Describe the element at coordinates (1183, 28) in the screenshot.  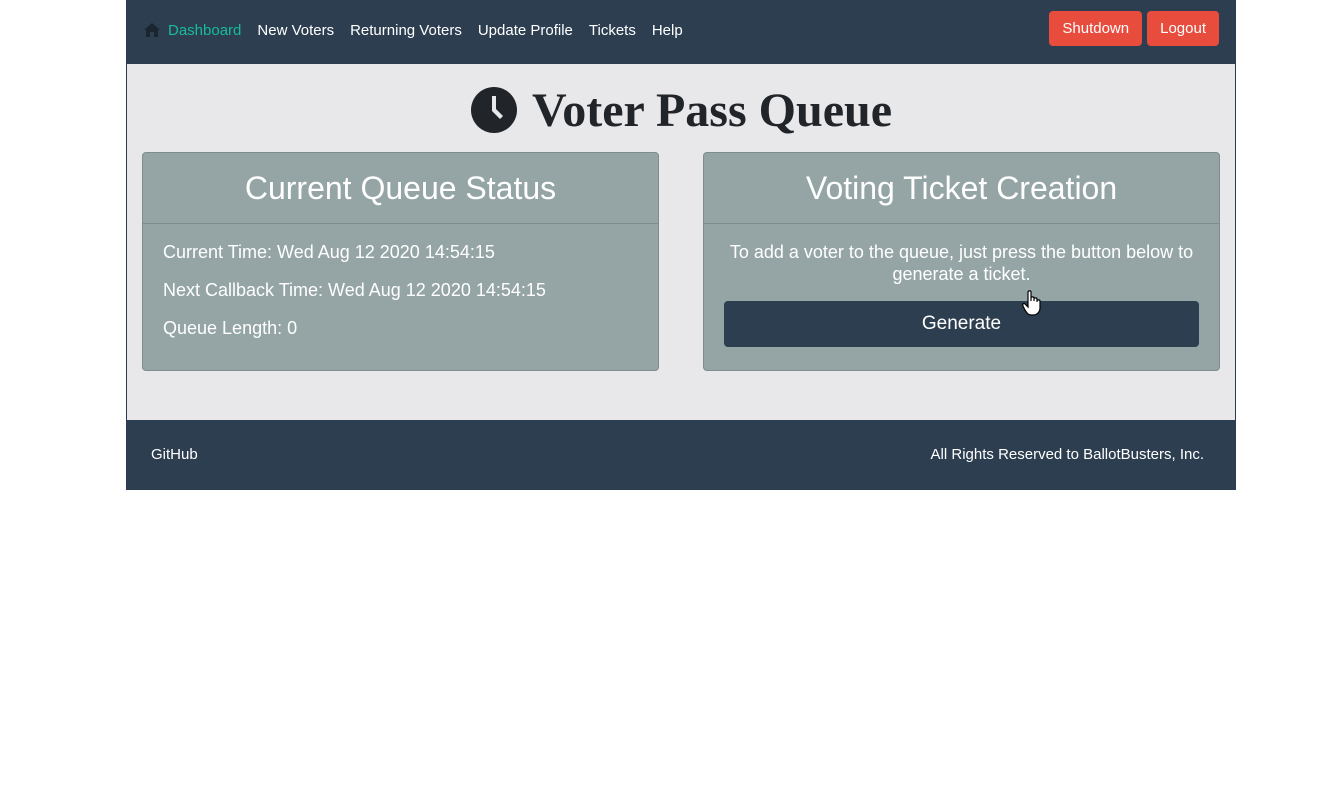
I see `logout-button: Logout` at that location.